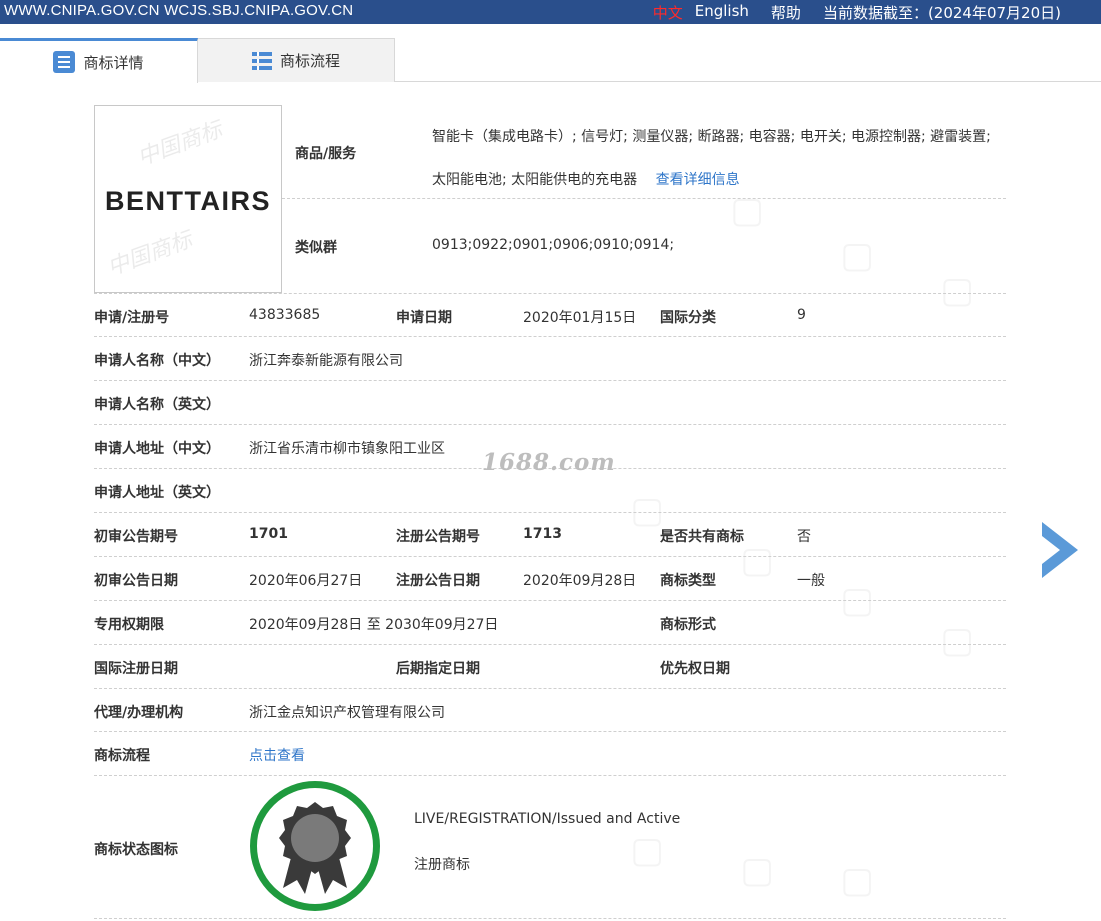 The image size is (1101, 921). Describe the element at coordinates (285, 315) in the screenshot. I see `reg-no-value: 43833685` at that location.